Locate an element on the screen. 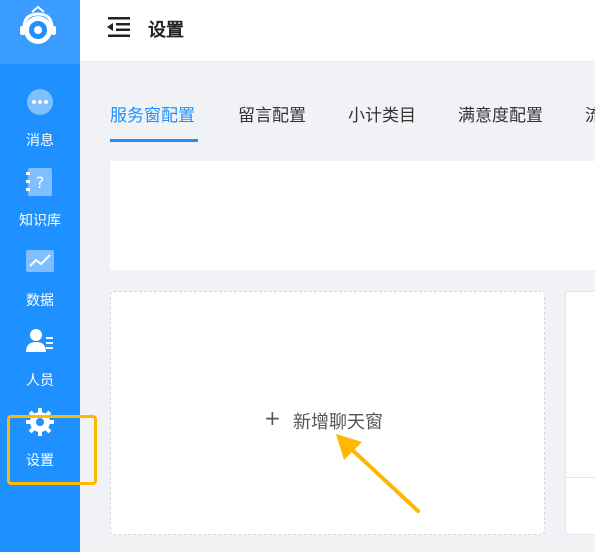  page-title: 设置 is located at coordinates (166, 30).